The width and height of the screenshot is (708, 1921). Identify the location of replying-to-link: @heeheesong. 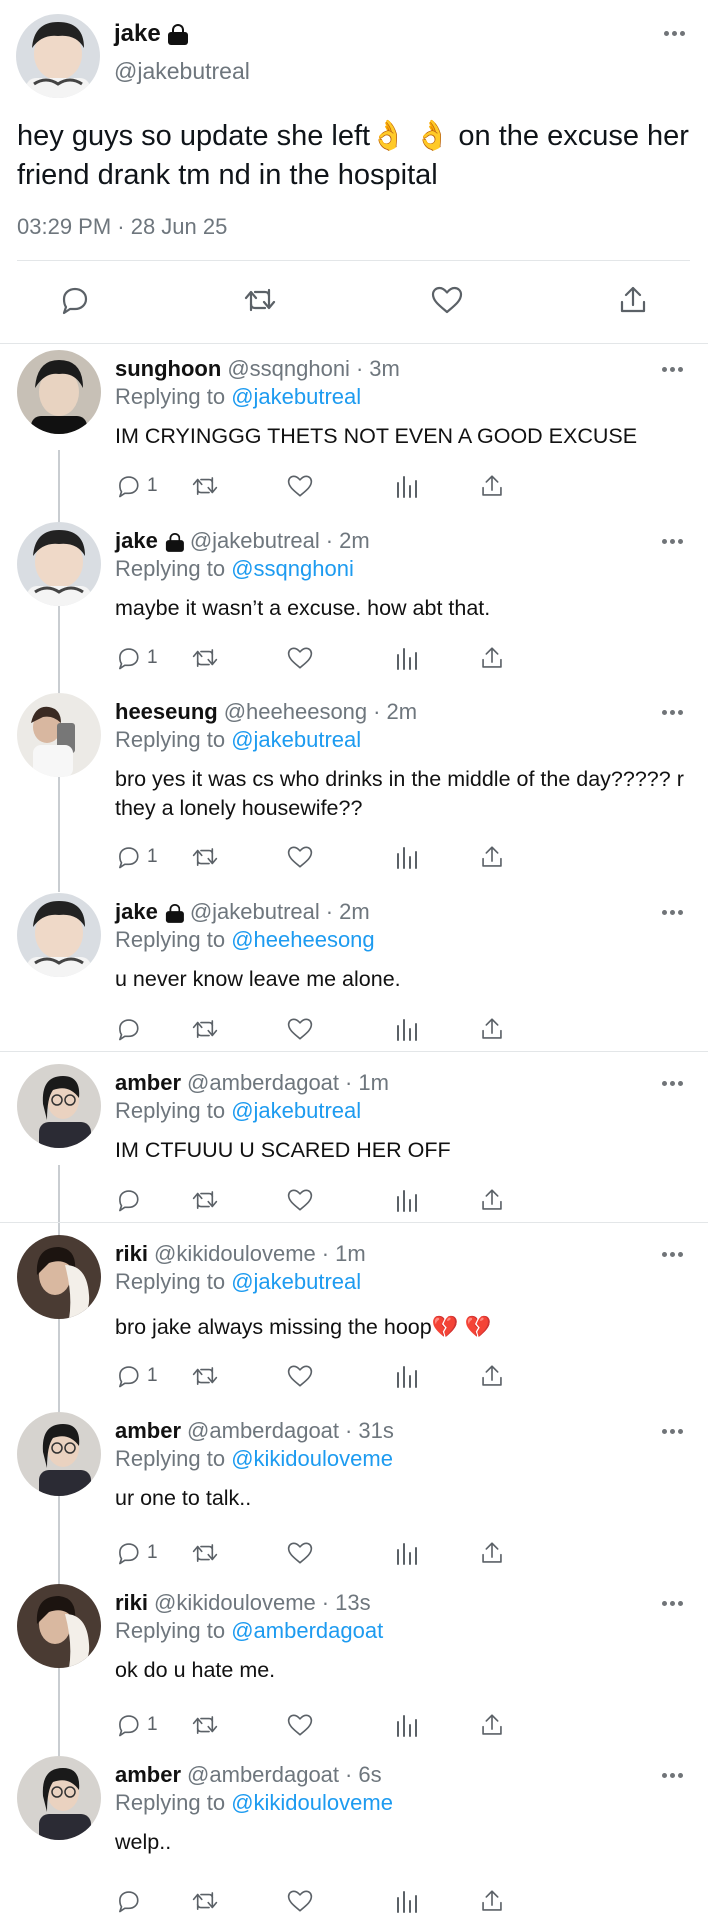
(302, 939).